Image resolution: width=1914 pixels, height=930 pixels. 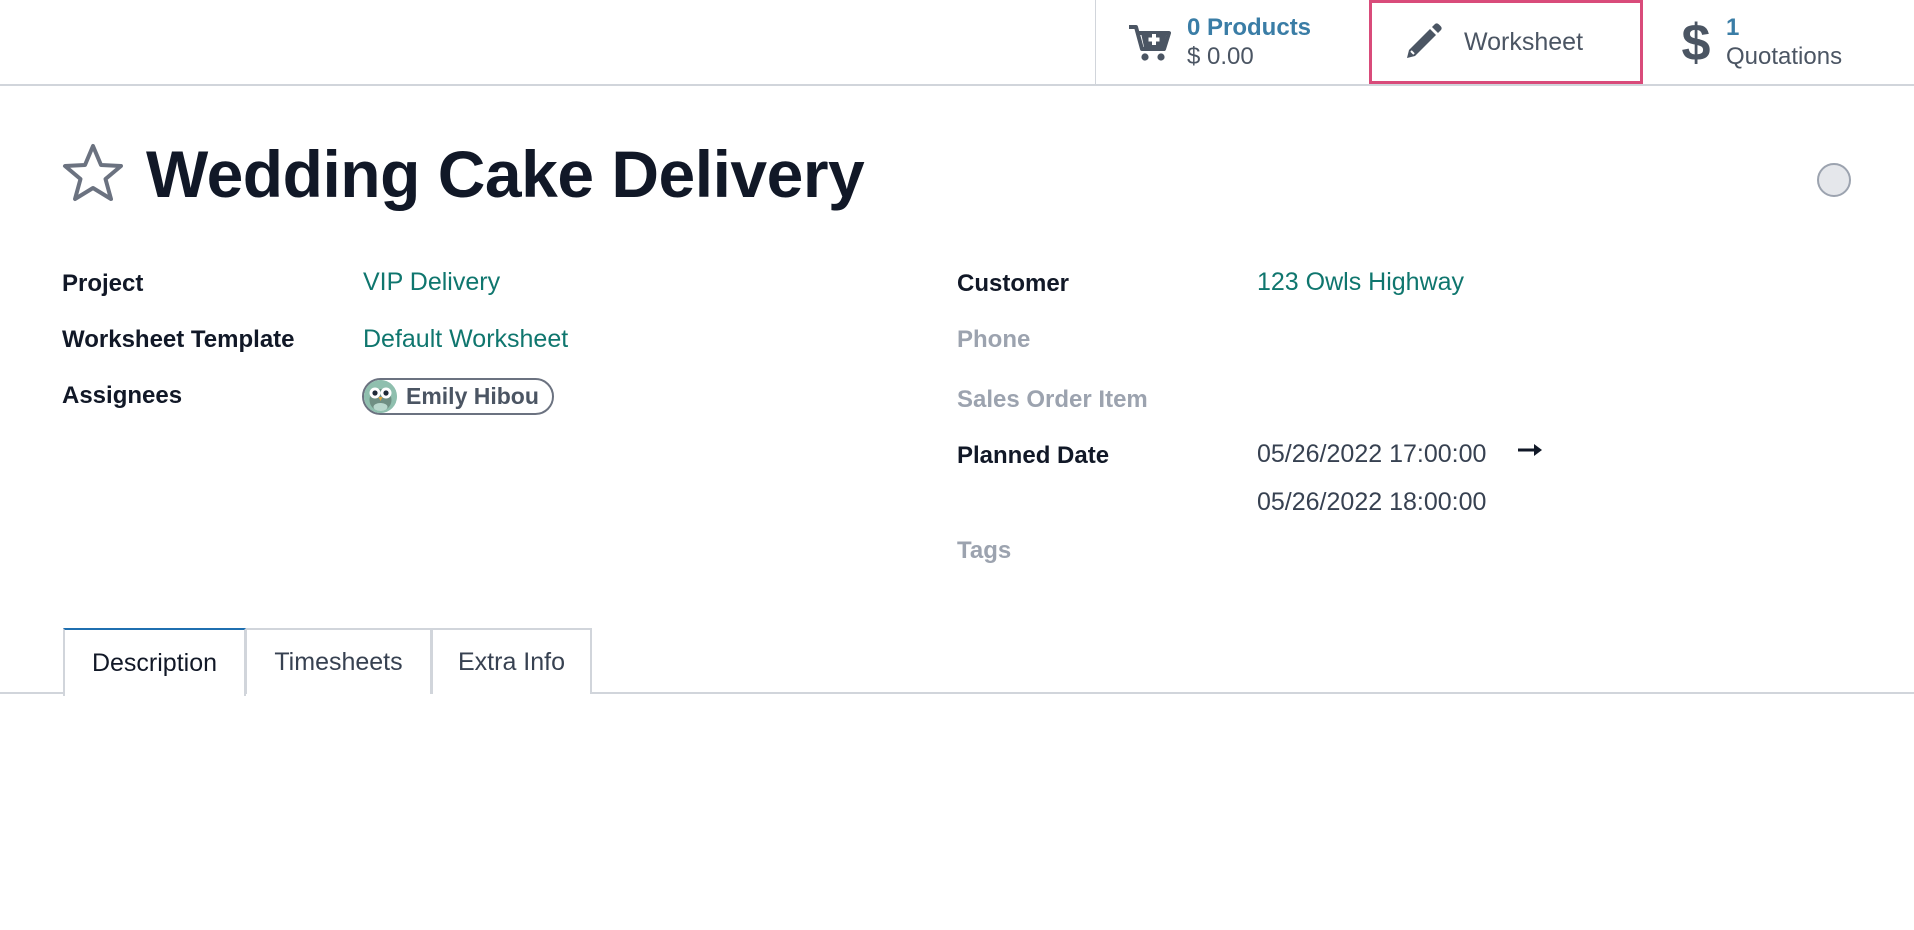 I want to click on tags-label: Tags, so click(x=984, y=550).